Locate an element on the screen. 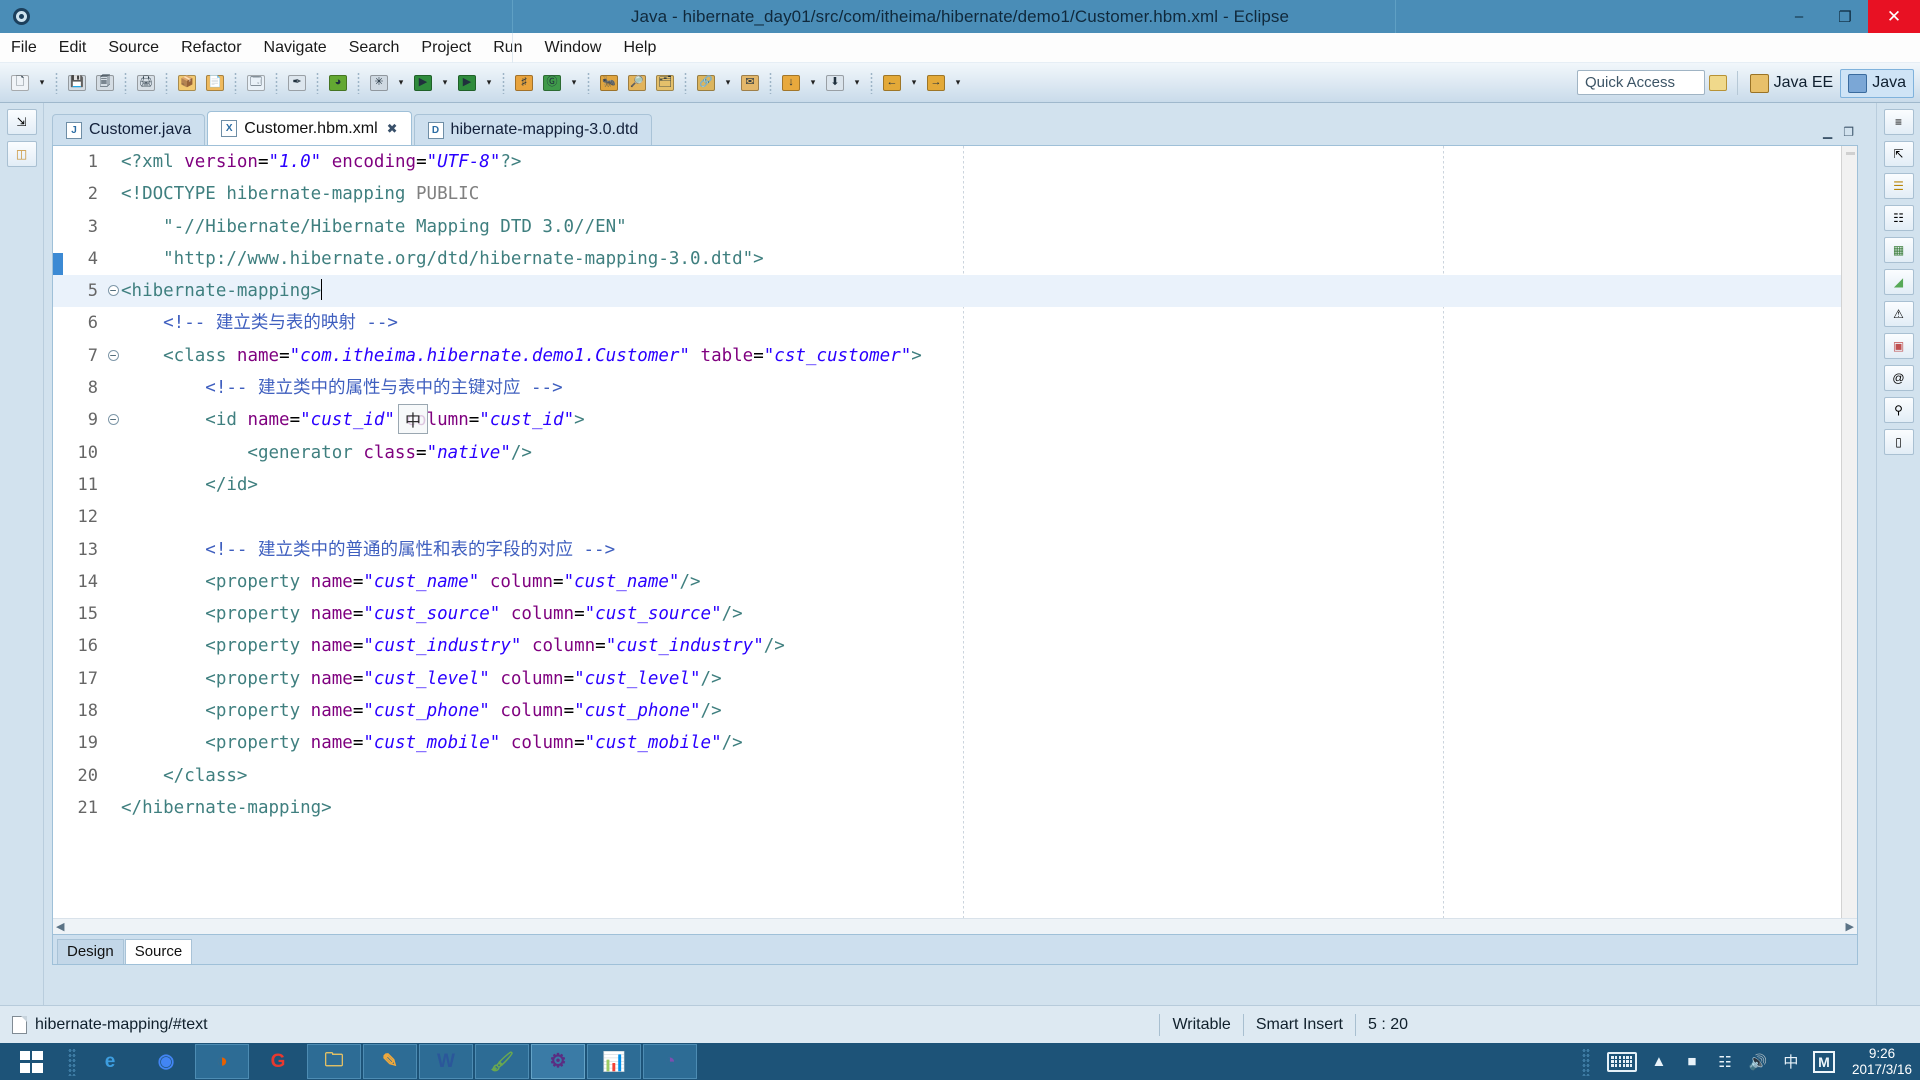  close-button: ✕ is located at coordinates (1894, 16).